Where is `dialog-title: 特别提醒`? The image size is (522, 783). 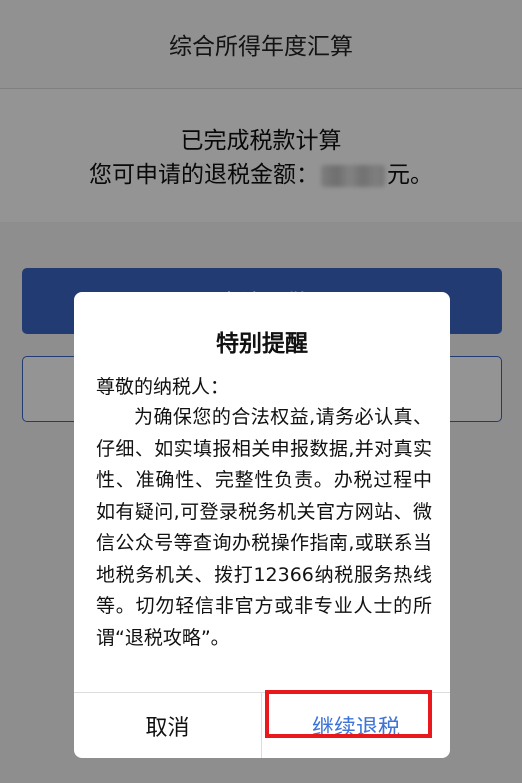 dialog-title: 特别提醒 is located at coordinates (262, 344).